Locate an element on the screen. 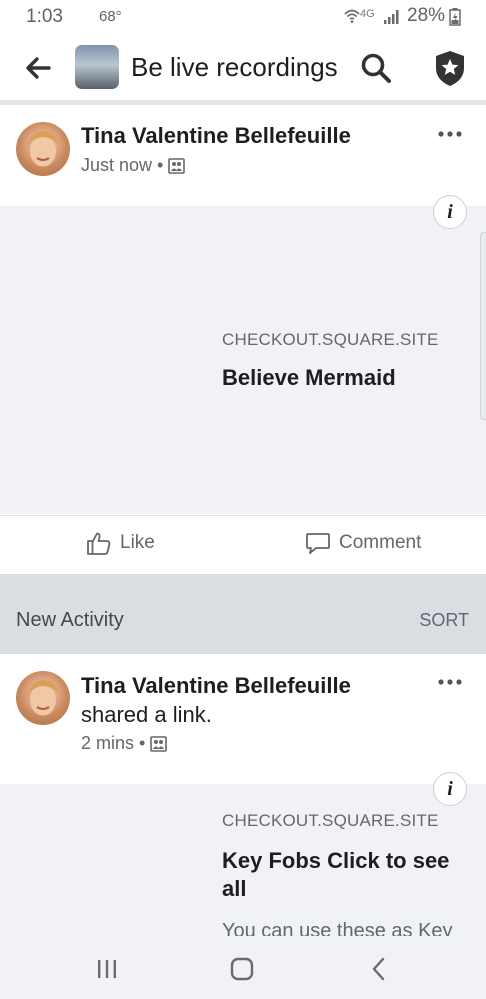 This screenshot has height=999, width=486. sort-button: SORT is located at coordinates (444, 620).